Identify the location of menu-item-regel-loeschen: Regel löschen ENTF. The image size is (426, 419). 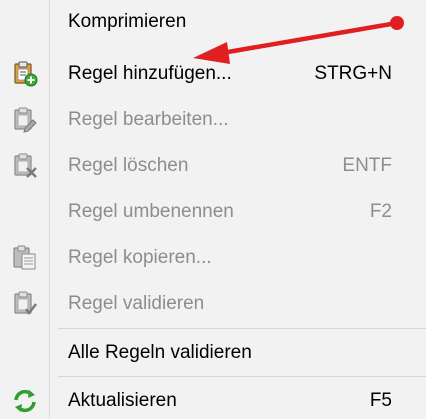
(213, 167).